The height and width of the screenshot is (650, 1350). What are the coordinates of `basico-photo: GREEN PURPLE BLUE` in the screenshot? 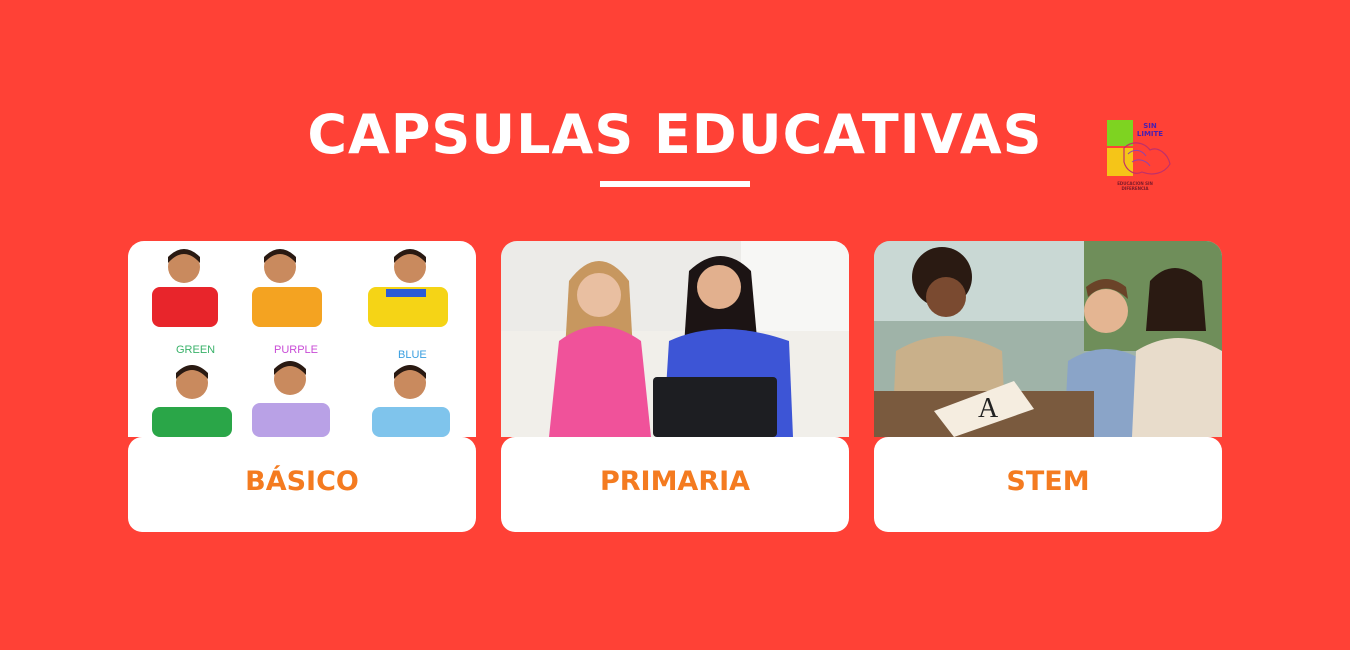 It's located at (302, 339).